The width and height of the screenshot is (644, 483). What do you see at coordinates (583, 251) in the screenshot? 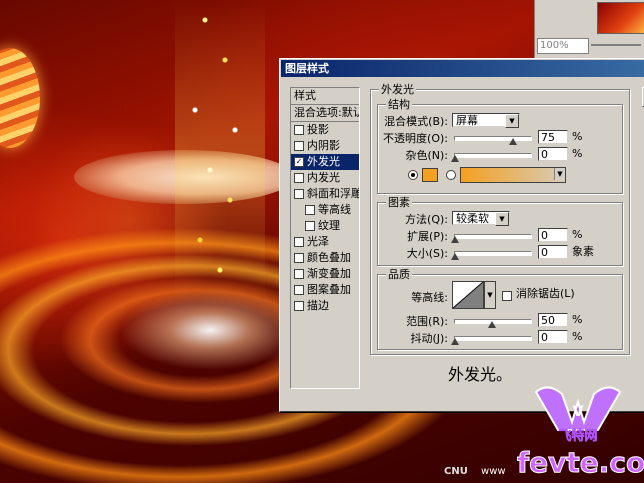
I see `size-unit: 象素` at bounding box center [583, 251].